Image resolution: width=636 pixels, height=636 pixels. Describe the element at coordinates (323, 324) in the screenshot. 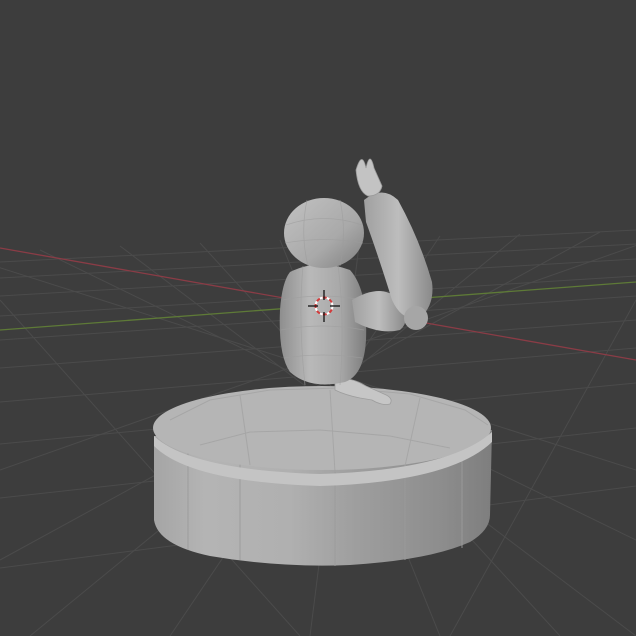

I see `character-body` at that location.